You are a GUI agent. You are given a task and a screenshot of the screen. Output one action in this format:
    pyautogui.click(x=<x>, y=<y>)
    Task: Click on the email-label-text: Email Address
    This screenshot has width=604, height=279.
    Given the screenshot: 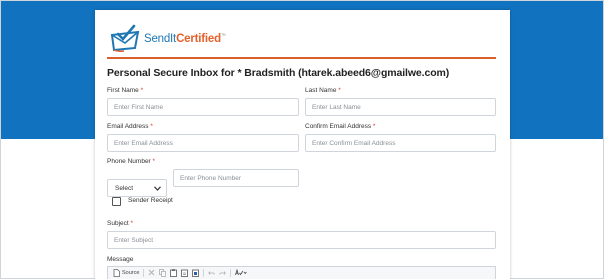 What is the action you would take?
    pyautogui.click(x=128, y=126)
    